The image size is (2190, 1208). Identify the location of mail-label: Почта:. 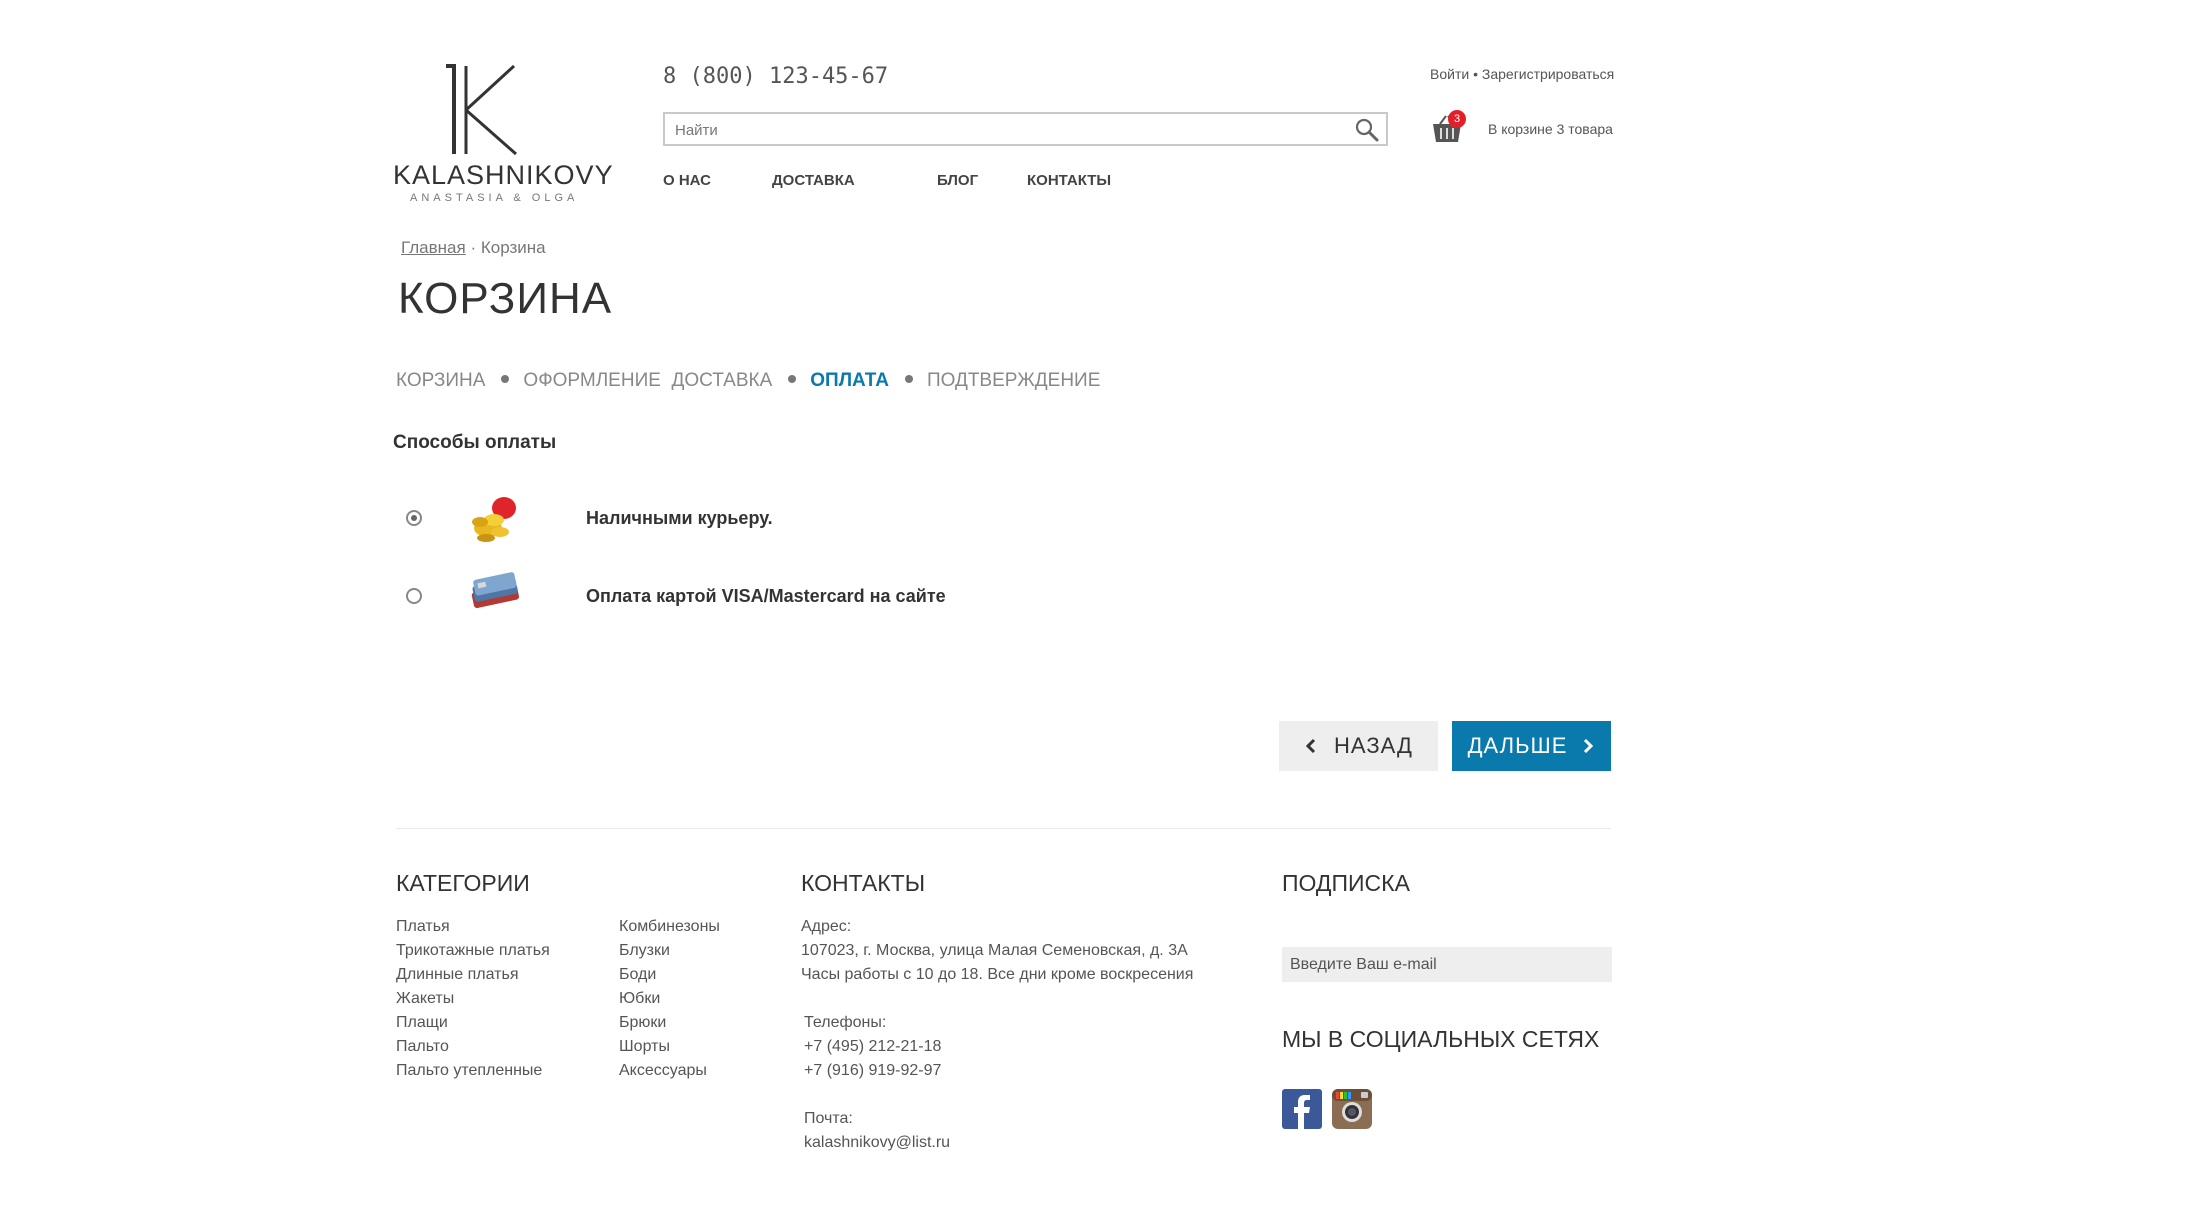
(828, 1118).